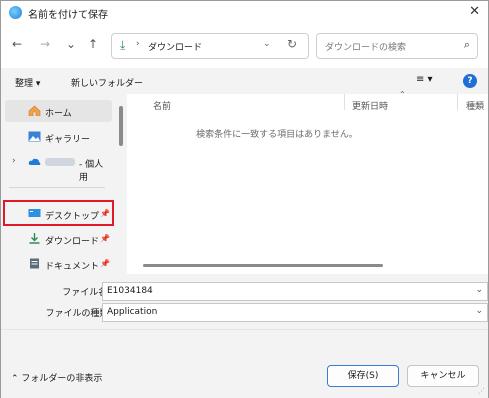  What do you see at coordinates (57, 187) in the screenshot?
I see `sidebar-divider` at bounding box center [57, 187].